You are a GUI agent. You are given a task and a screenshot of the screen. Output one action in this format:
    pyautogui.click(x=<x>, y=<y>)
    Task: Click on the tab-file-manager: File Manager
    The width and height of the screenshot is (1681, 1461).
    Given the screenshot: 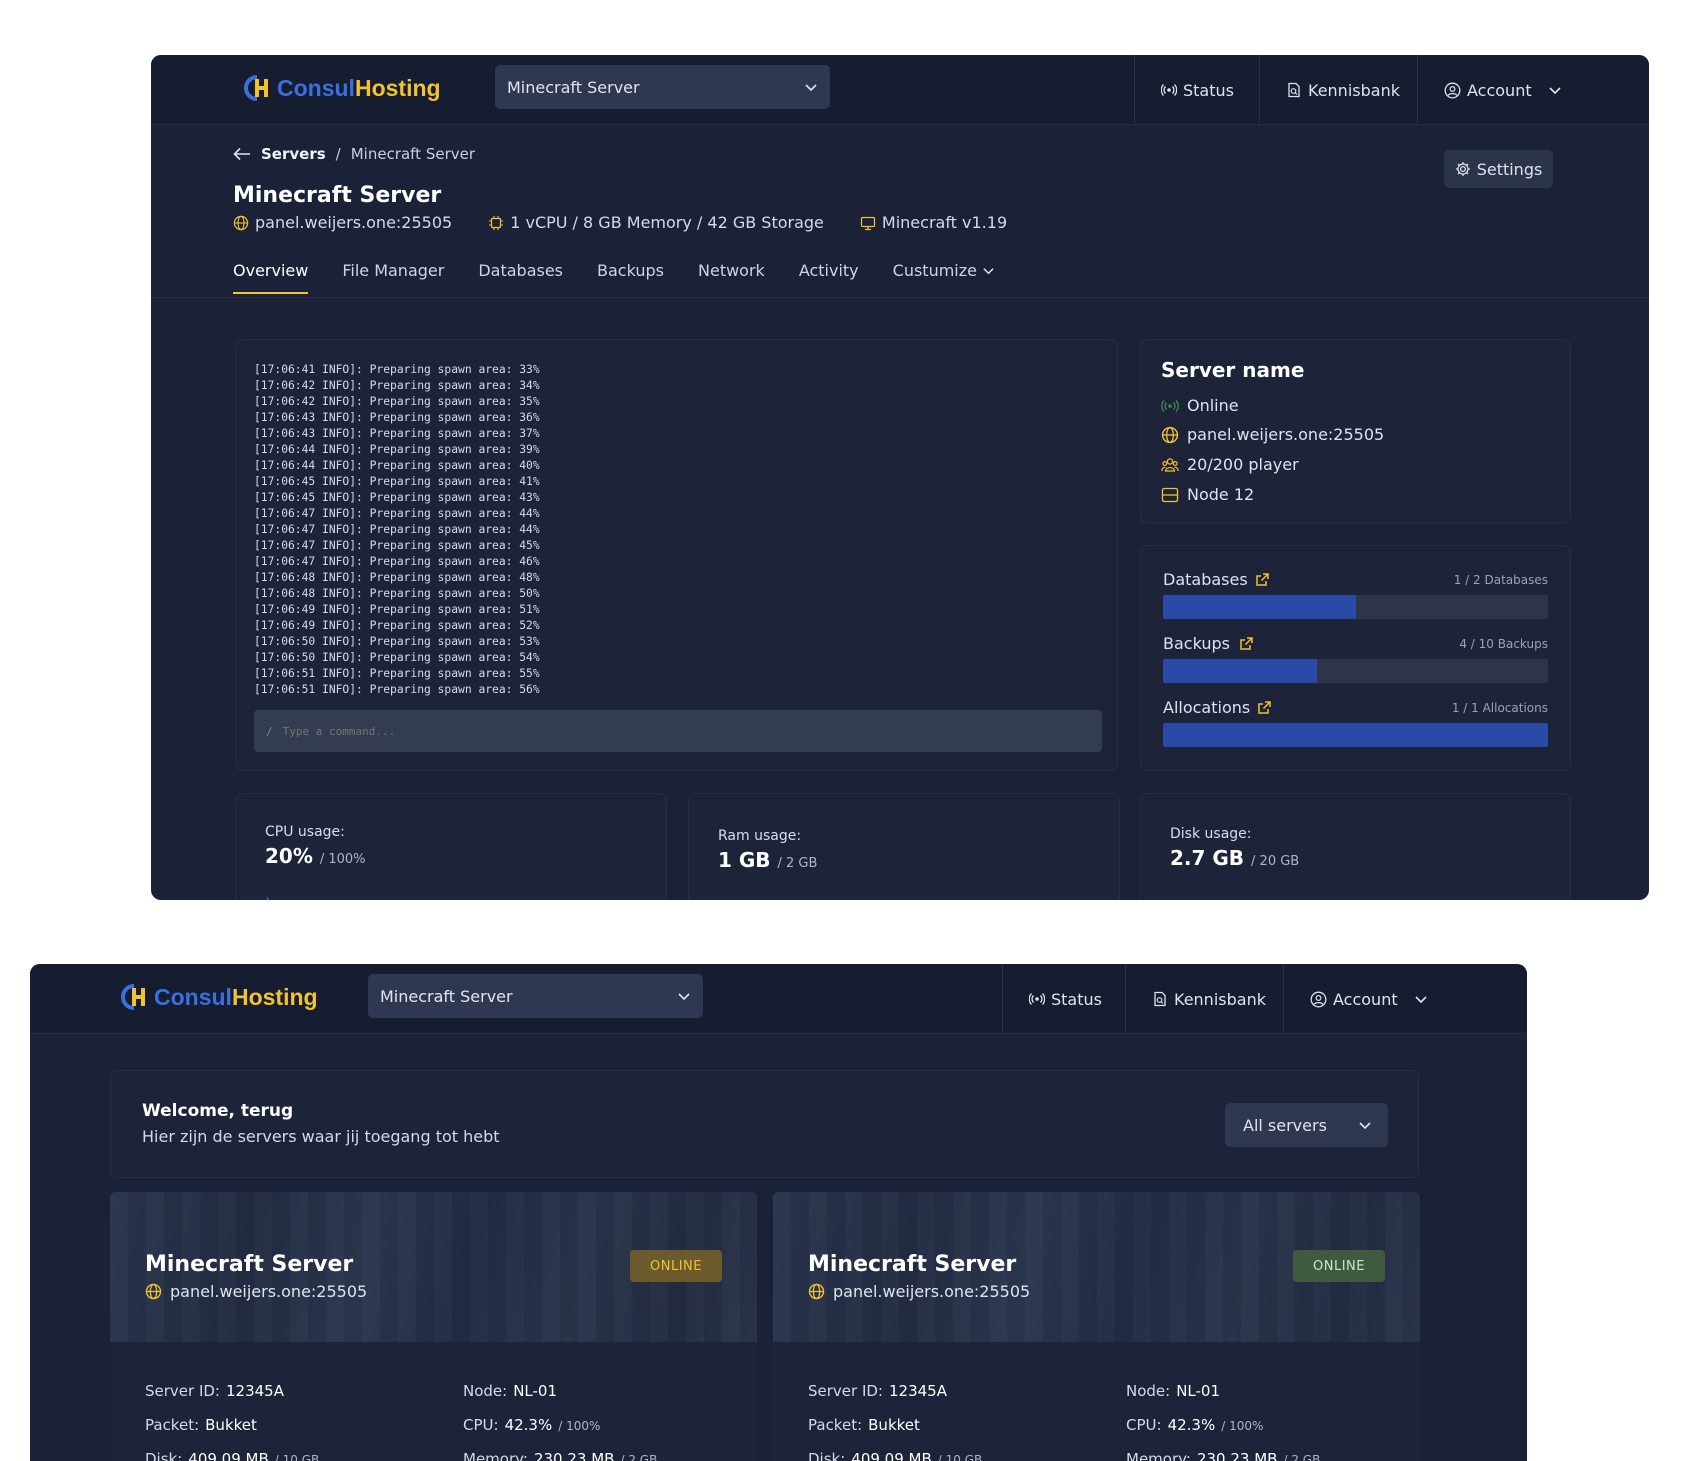 What is the action you would take?
    pyautogui.click(x=393, y=277)
    